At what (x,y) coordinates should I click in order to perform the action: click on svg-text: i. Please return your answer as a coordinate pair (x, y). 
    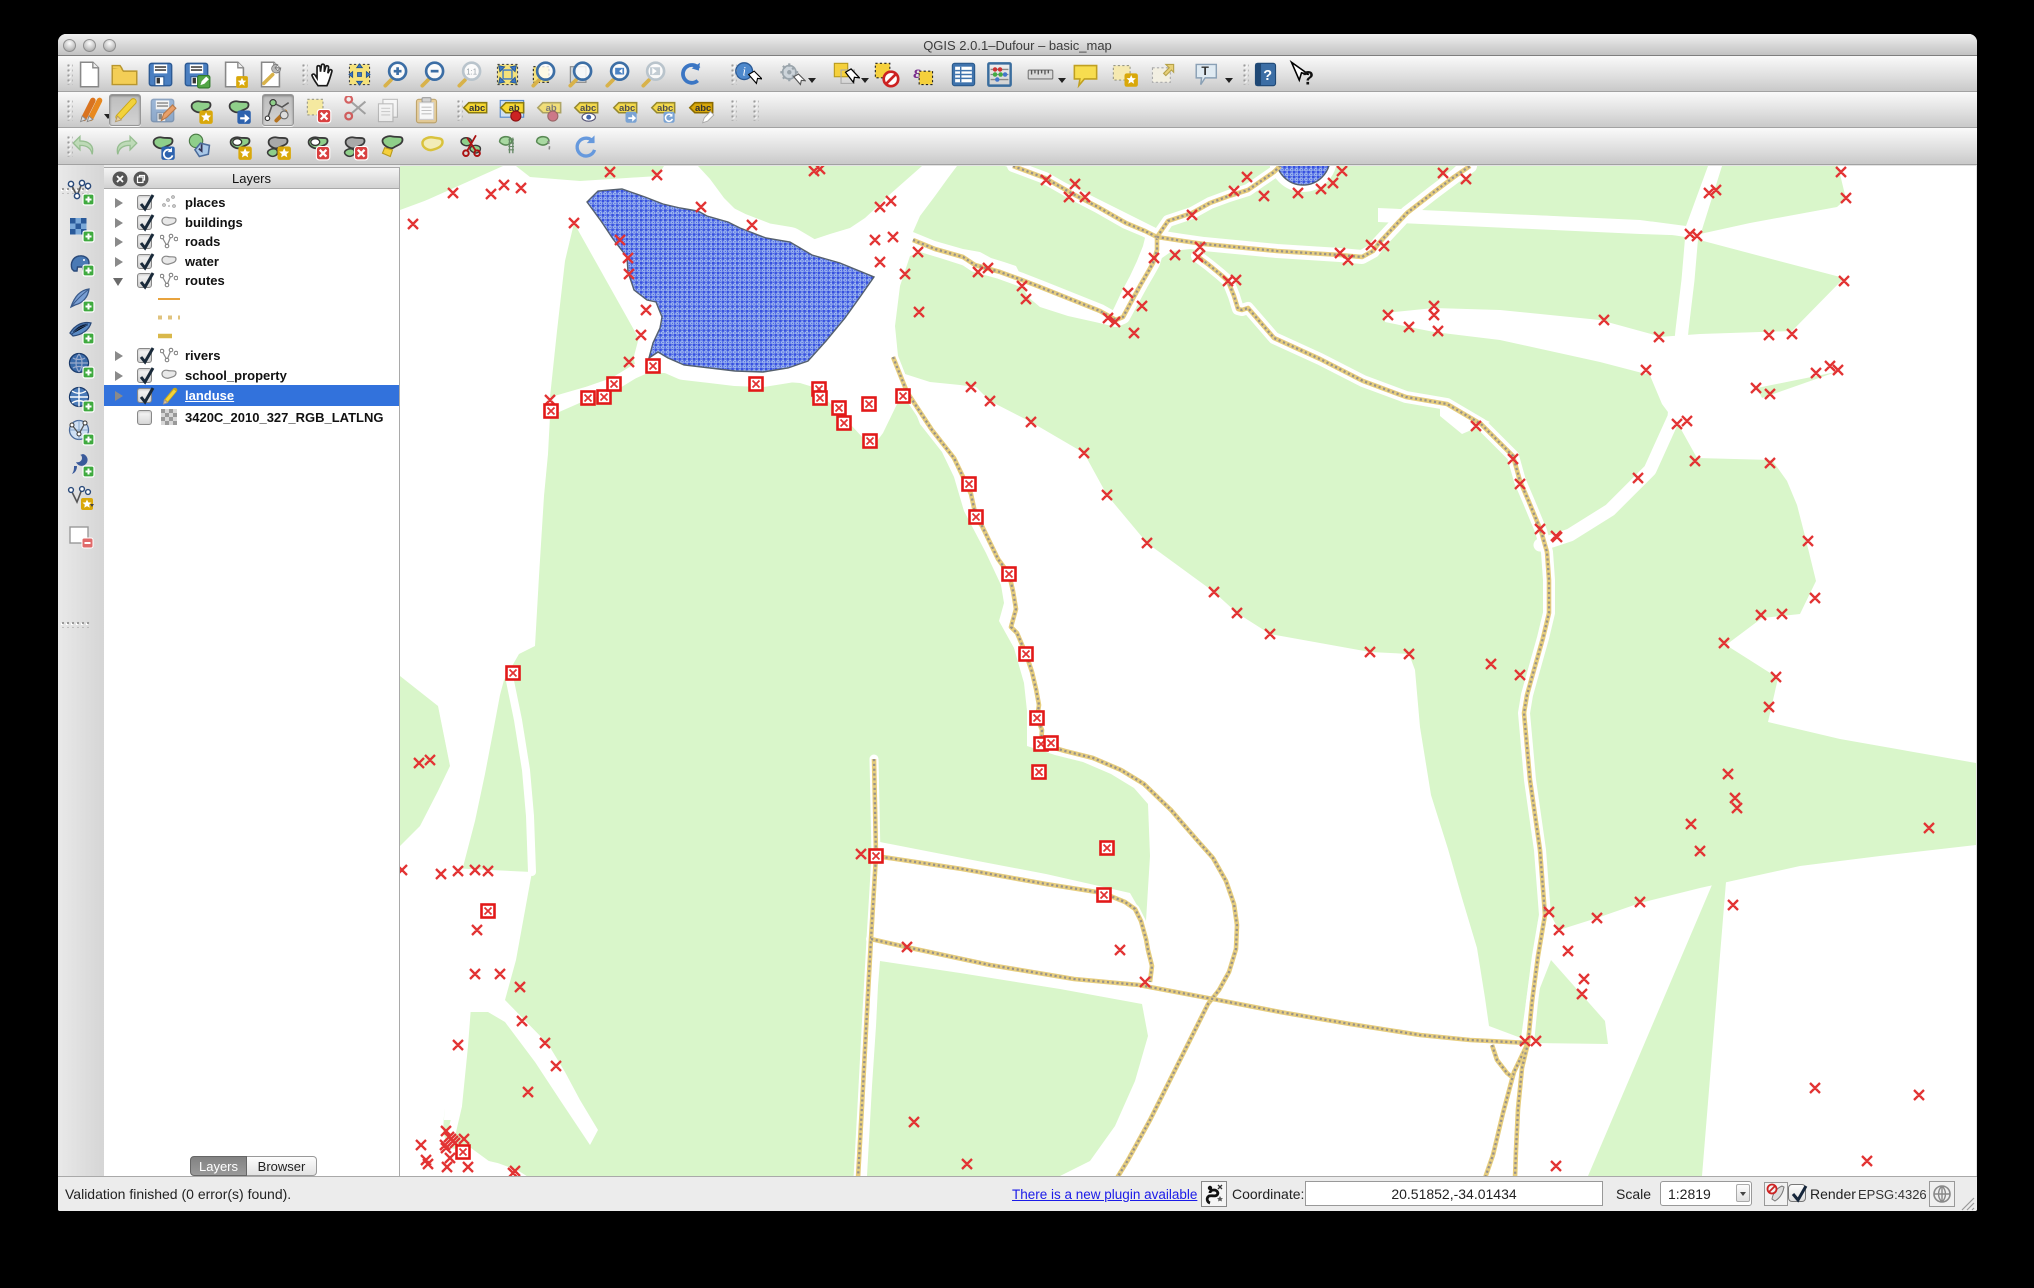
    Looking at the image, I should click on (744, 71).